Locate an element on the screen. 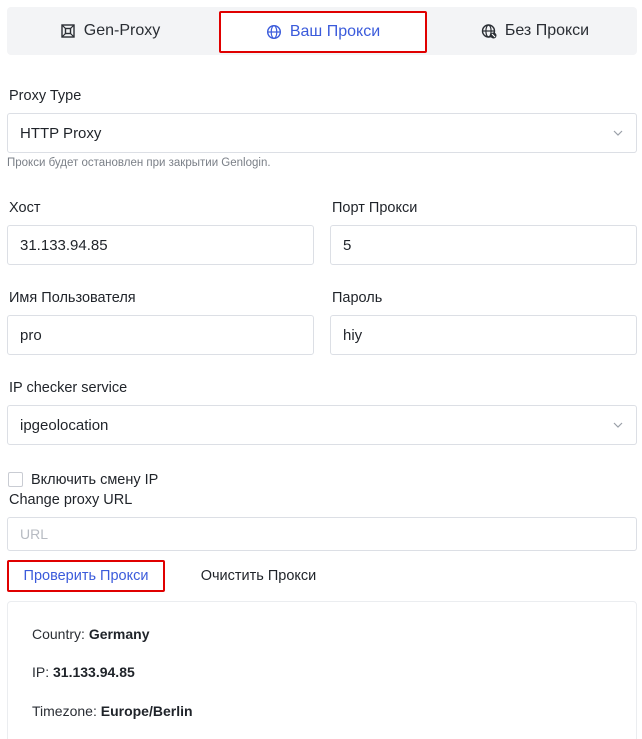 This screenshot has width=642, height=739. proxy-type-value: HTTP Proxy is located at coordinates (61, 133).